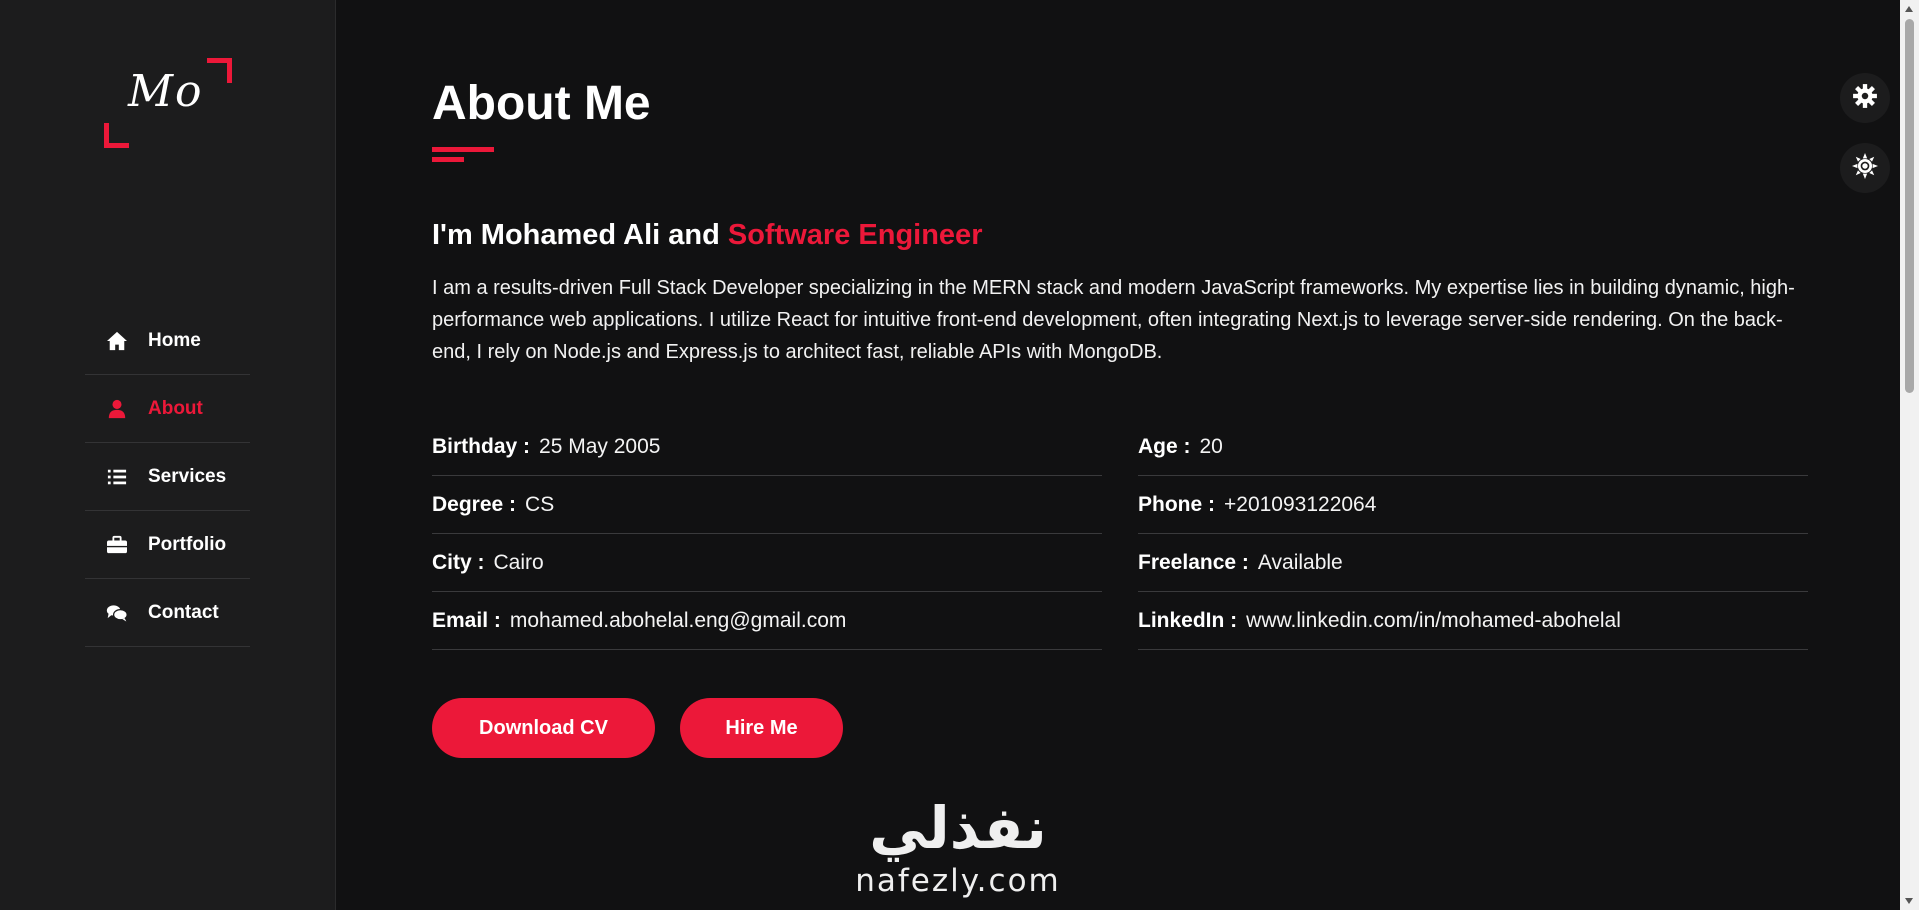 The width and height of the screenshot is (1919, 910). I want to click on nav-item-label: Contact, so click(183, 612).